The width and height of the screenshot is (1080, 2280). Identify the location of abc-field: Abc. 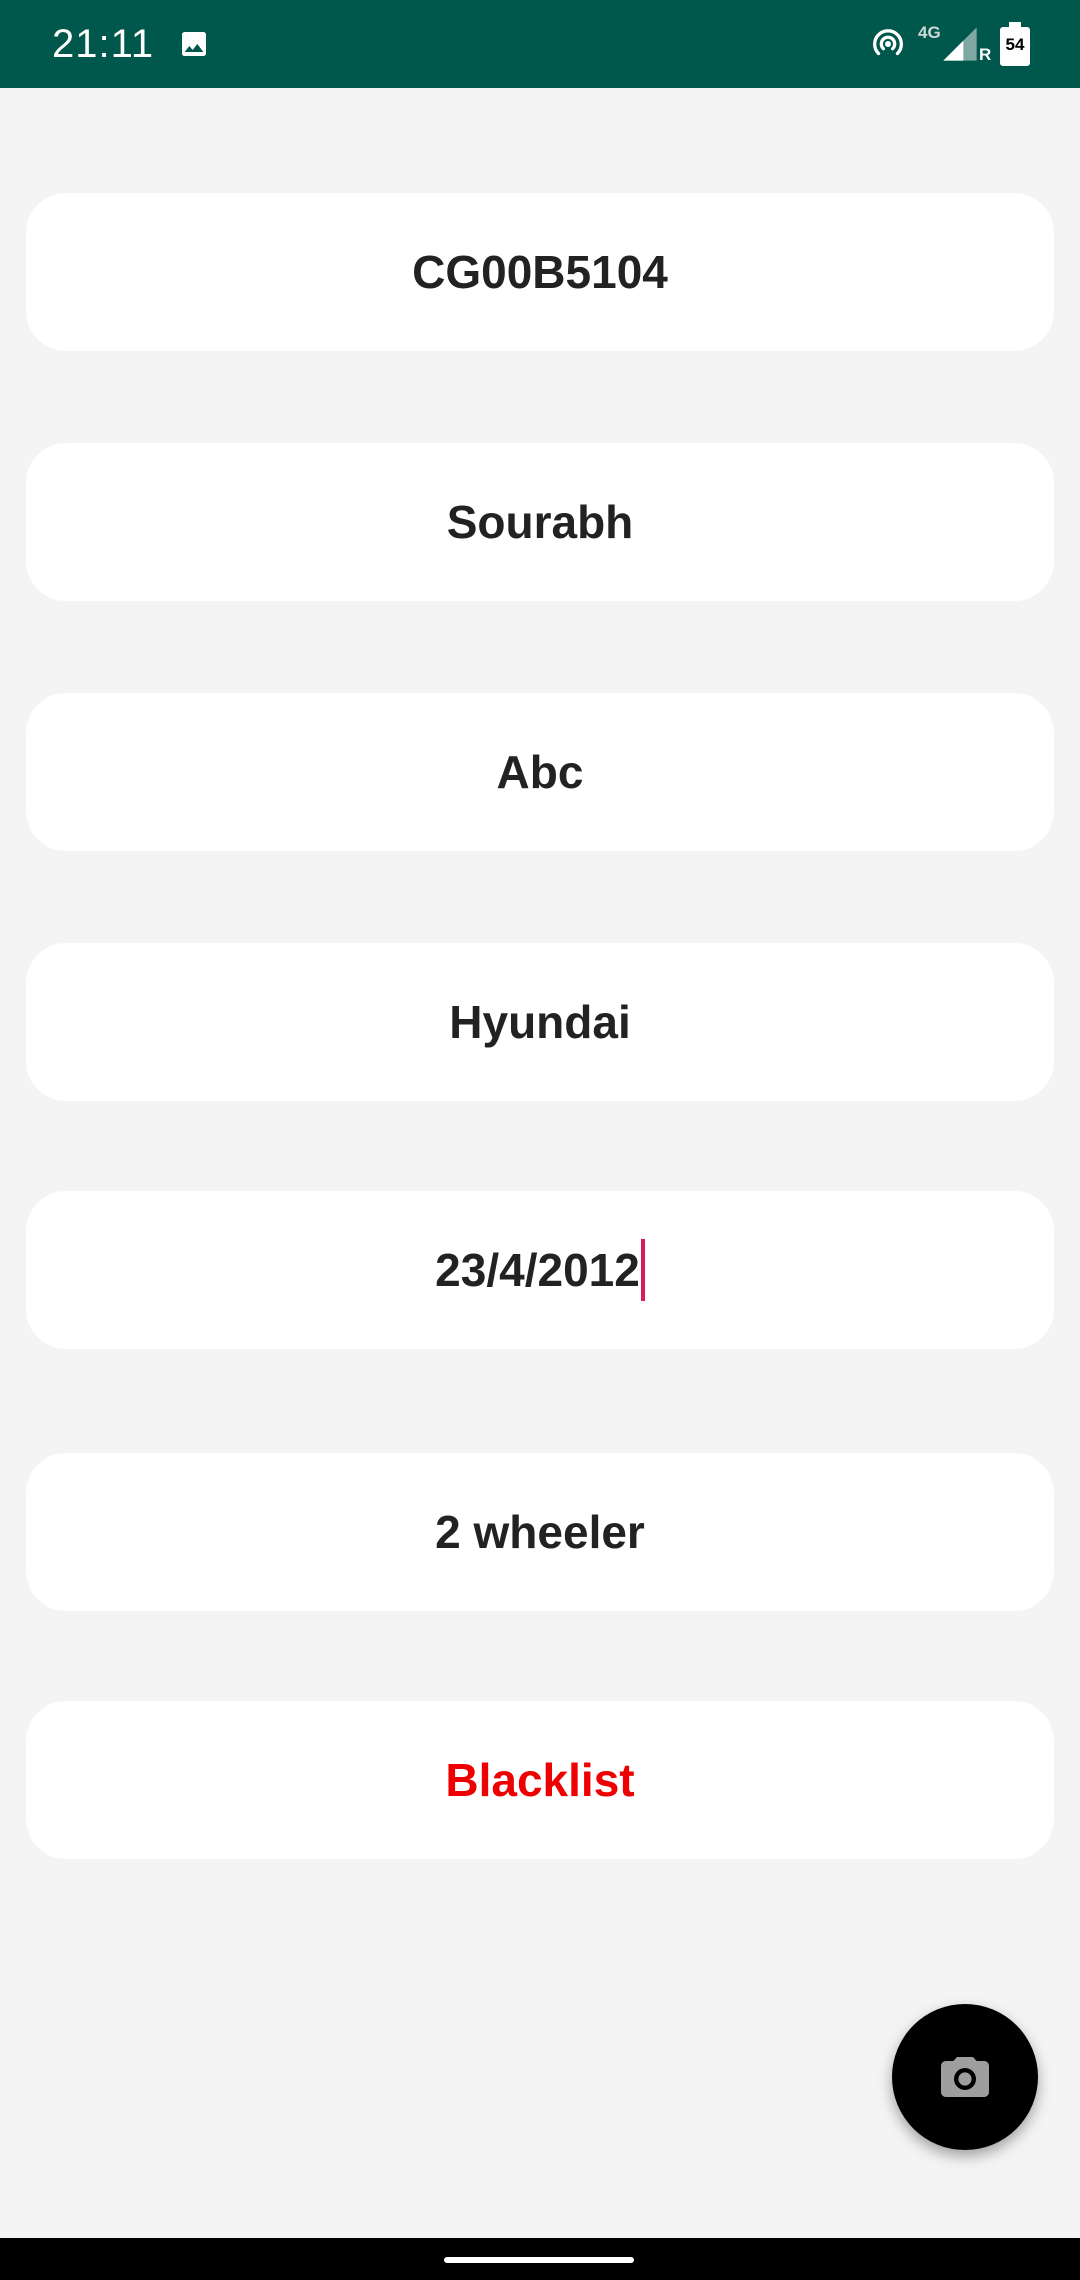
(540, 772).